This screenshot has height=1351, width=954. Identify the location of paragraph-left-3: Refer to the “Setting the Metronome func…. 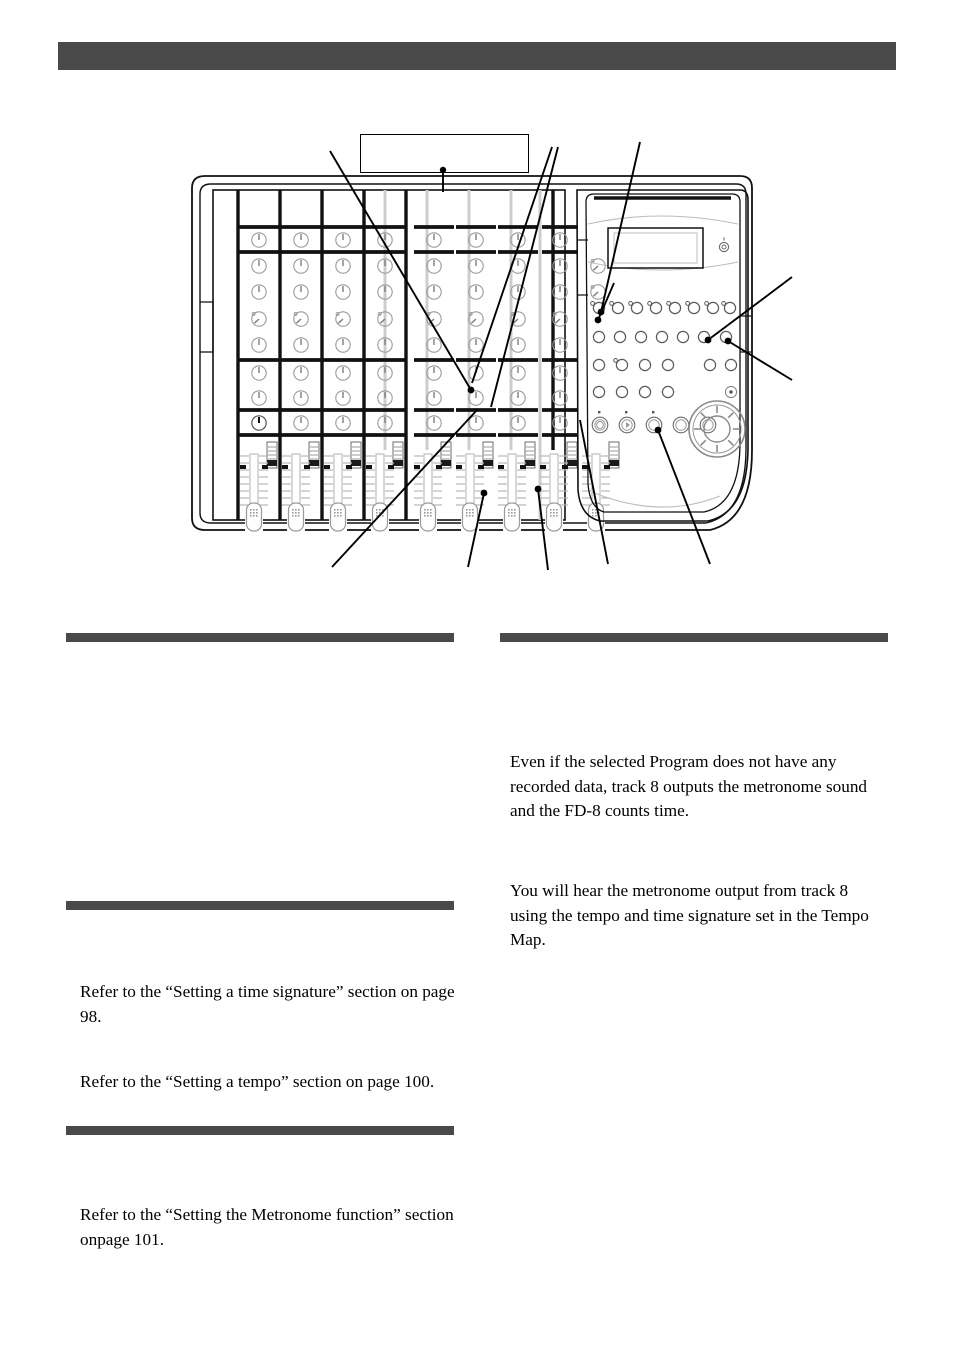
(267, 1227).